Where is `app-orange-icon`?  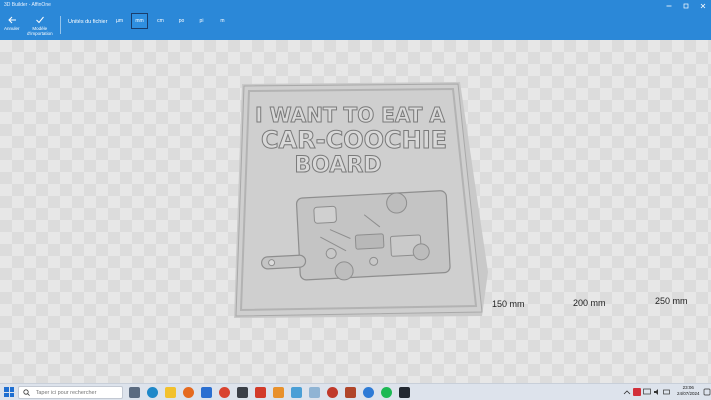
app-orange-icon is located at coordinates (278, 392).